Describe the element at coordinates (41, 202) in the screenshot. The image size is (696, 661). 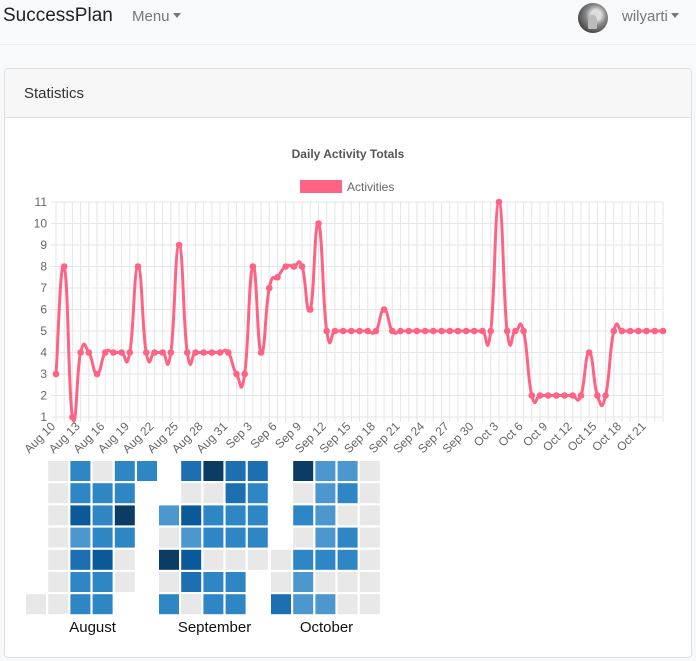
I see `y-tick-label: 11` at that location.